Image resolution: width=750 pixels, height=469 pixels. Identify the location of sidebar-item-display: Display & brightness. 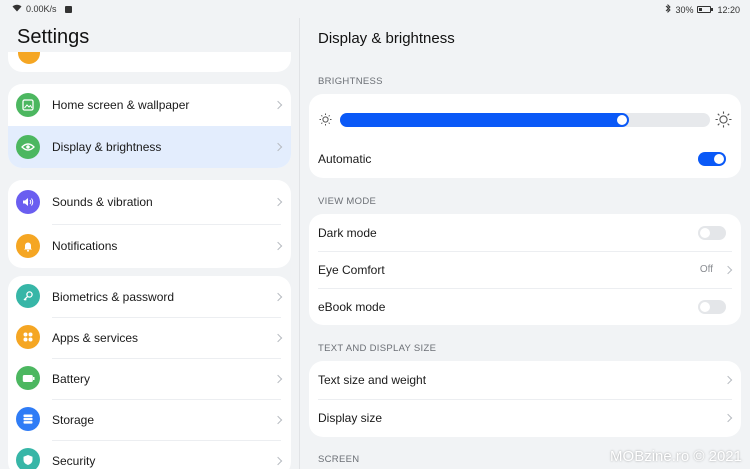
(149, 147).